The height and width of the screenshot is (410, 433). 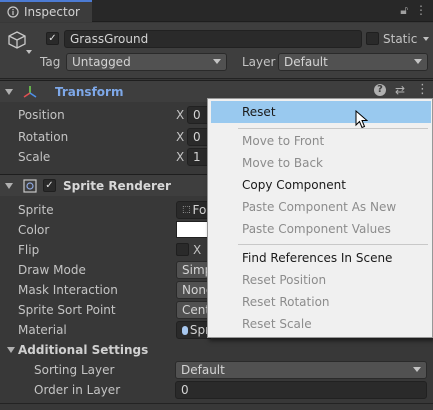 What do you see at coordinates (180, 115) in the screenshot?
I see `position-x-label: X` at bounding box center [180, 115].